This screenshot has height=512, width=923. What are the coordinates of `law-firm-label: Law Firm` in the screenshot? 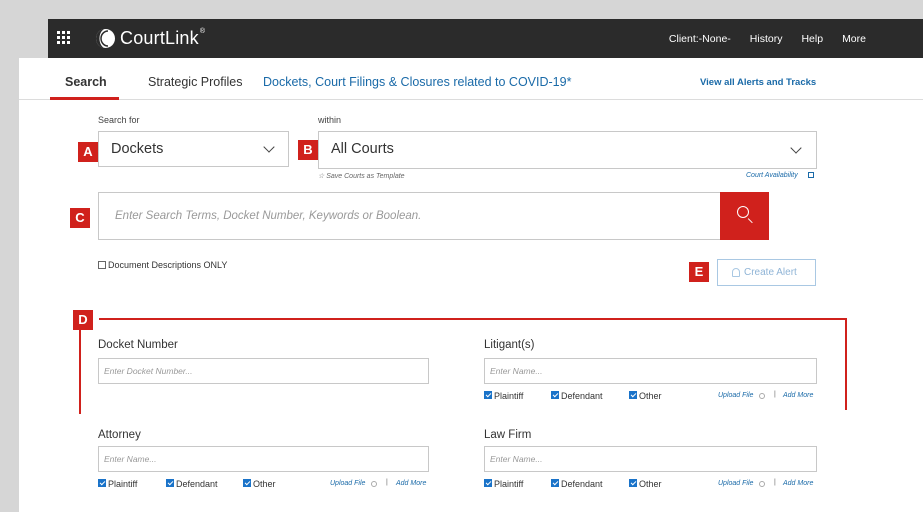 It's located at (508, 435).